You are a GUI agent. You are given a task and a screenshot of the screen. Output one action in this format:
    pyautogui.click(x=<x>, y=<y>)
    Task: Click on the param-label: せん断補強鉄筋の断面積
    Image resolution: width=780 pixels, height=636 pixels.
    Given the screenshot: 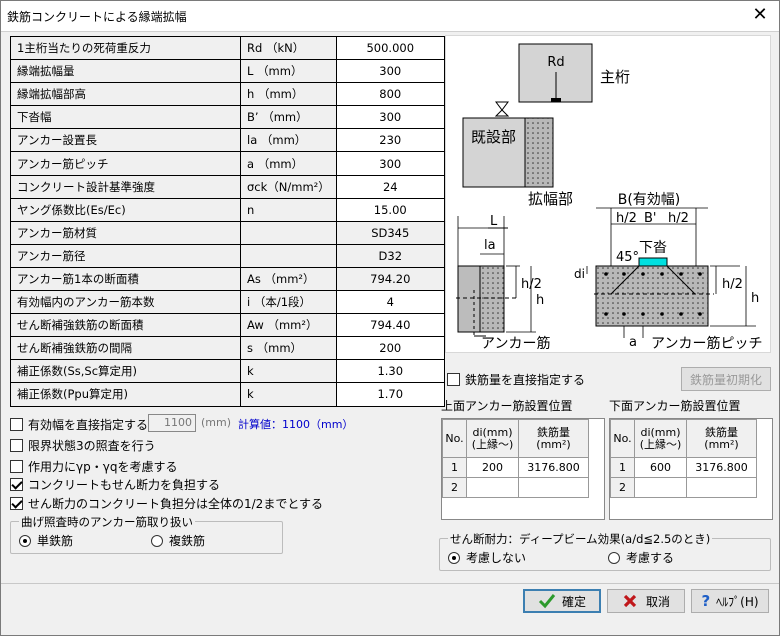 What is the action you would take?
    pyautogui.click(x=125, y=325)
    